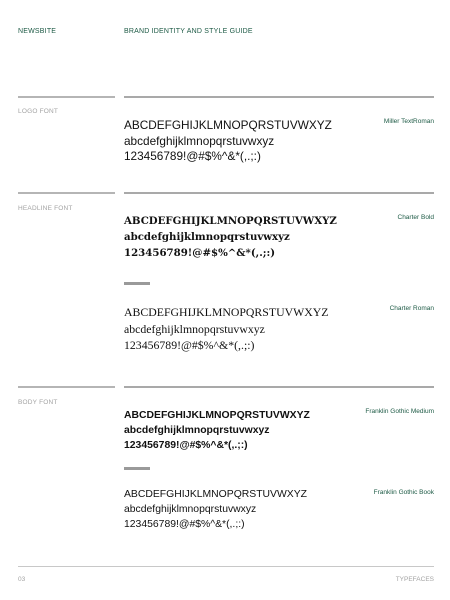 The width and height of the screenshot is (450, 600). Describe the element at coordinates (22, 579) in the screenshot. I see `page-number: 03` at that location.